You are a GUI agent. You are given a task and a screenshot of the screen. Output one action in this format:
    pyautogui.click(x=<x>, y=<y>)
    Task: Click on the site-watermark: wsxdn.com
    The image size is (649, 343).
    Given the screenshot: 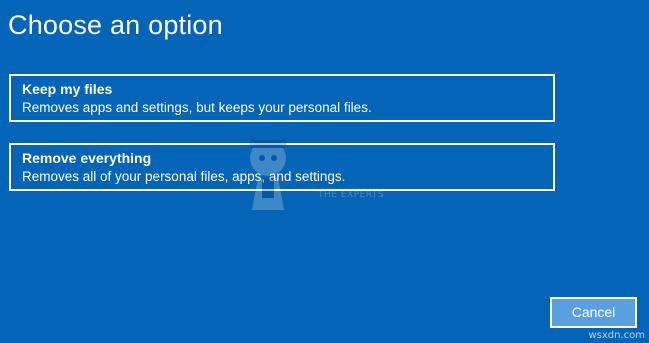 What is the action you would take?
    pyautogui.click(x=616, y=335)
    